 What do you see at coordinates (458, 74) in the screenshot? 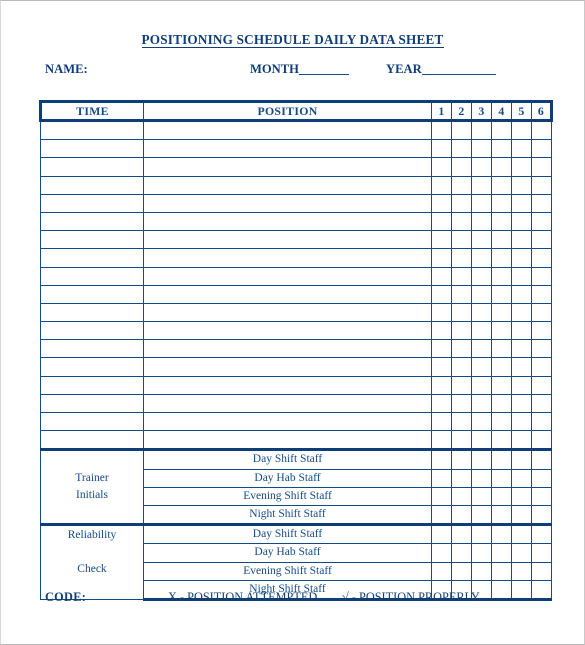
I see `year-input-rule` at bounding box center [458, 74].